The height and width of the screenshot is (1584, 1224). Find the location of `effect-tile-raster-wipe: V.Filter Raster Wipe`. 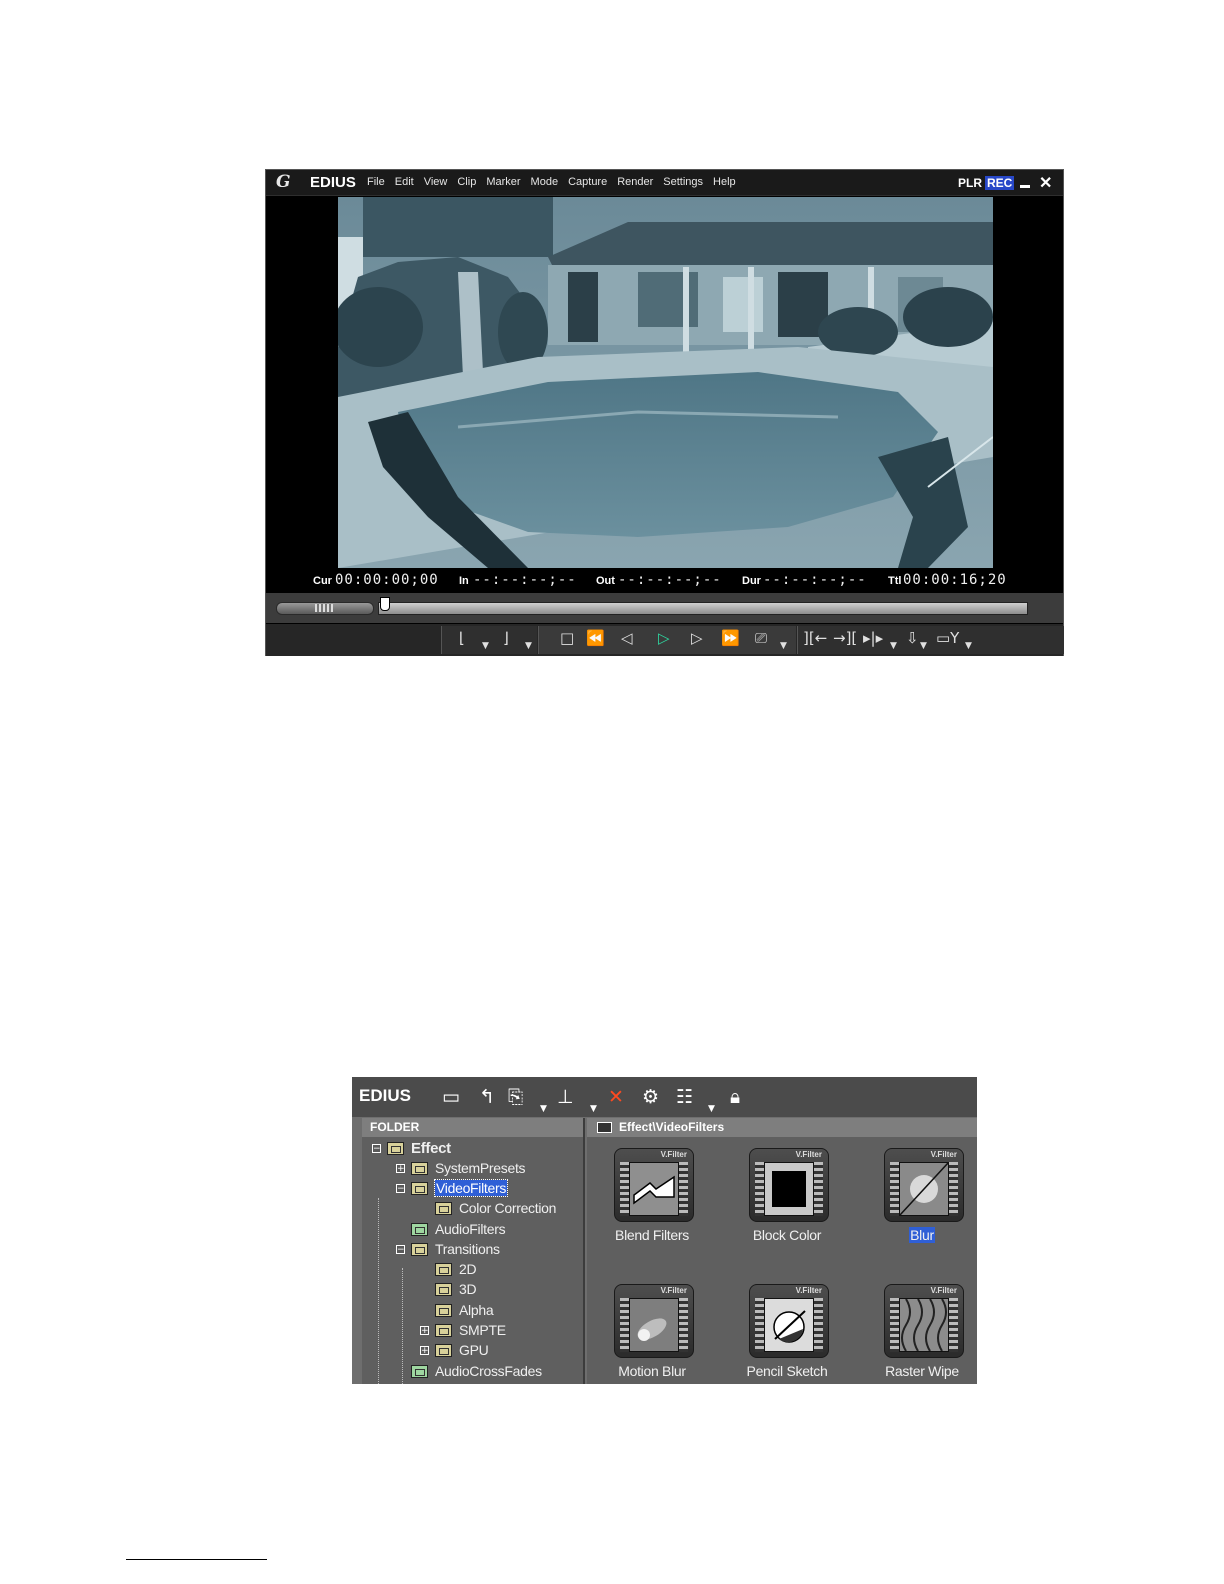

effect-tile-raster-wipe: V.Filter Raster Wipe is located at coordinates (917, 1329).